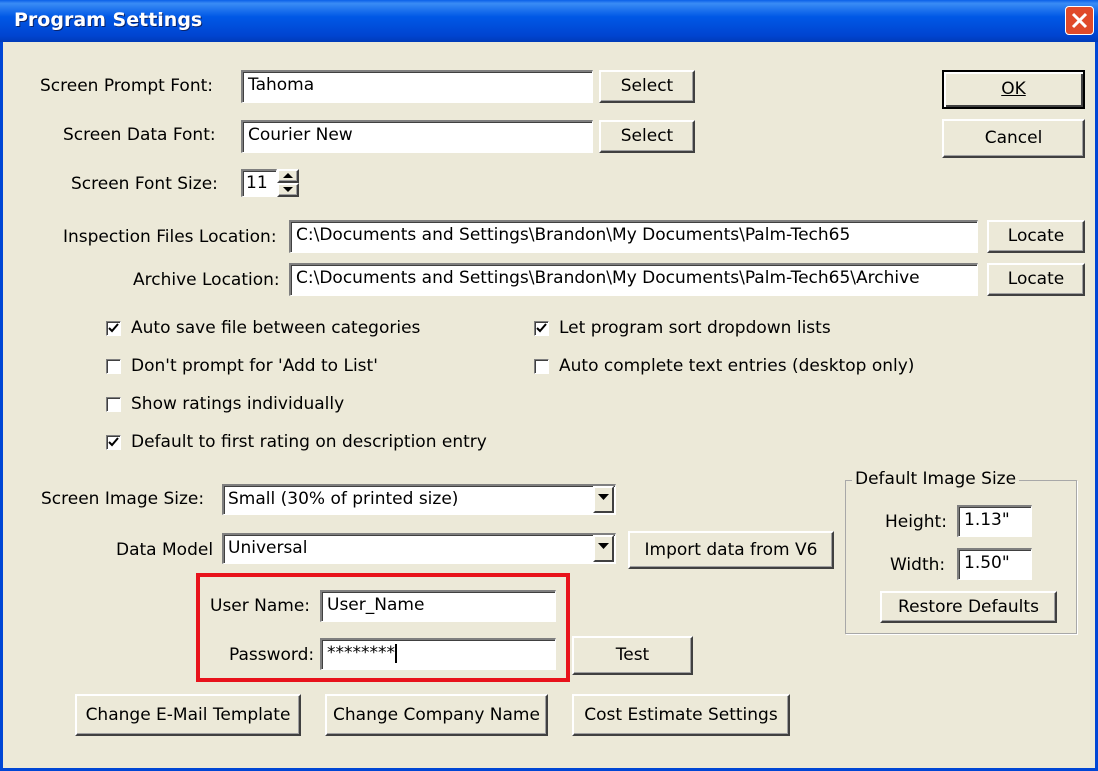  Describe the element at coordinates (1036, 236) in the screenshot. I see `inspection-locate-button: Locate` at that location.